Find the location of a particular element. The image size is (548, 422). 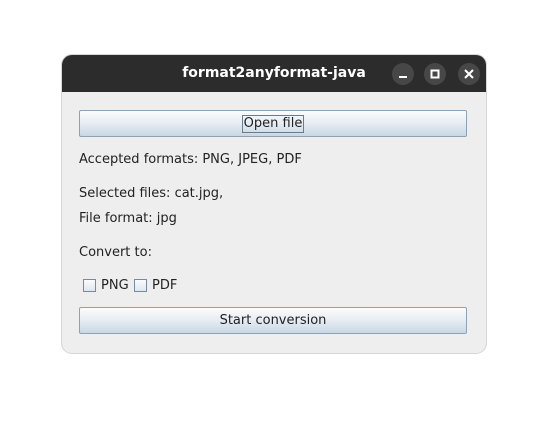

file-format-label: File format: jpg is located at coordinates (128, 218).